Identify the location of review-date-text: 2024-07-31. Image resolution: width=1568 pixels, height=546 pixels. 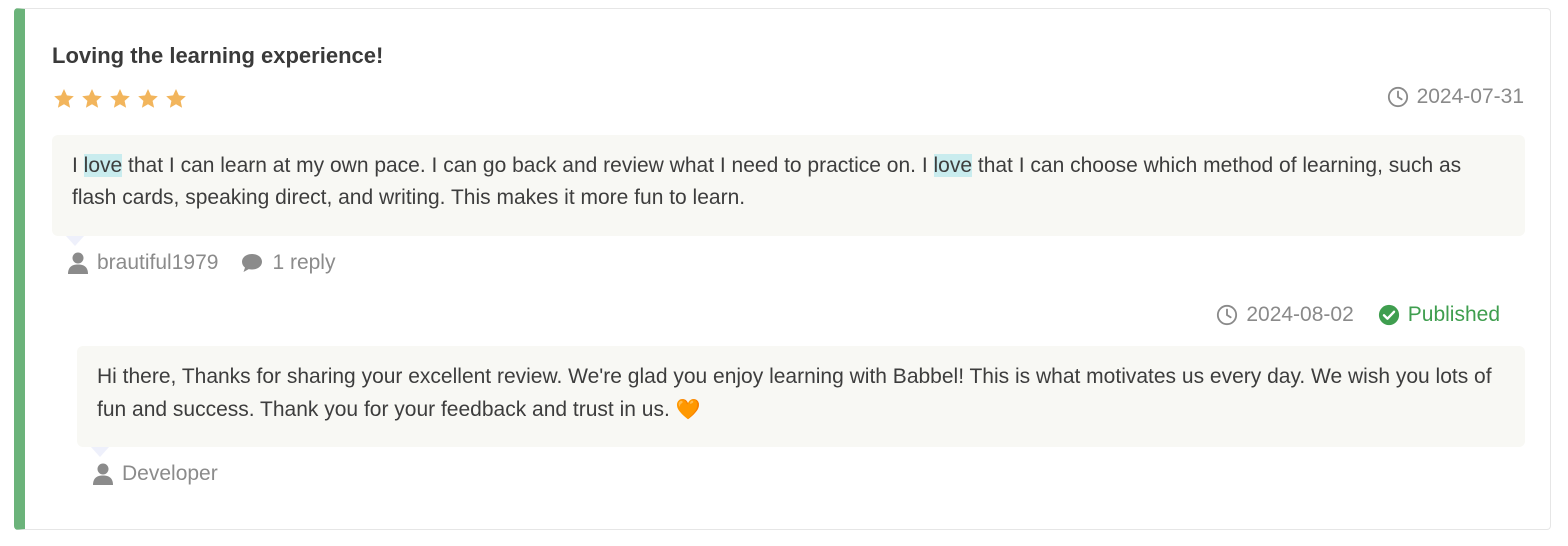
(1470, 96).